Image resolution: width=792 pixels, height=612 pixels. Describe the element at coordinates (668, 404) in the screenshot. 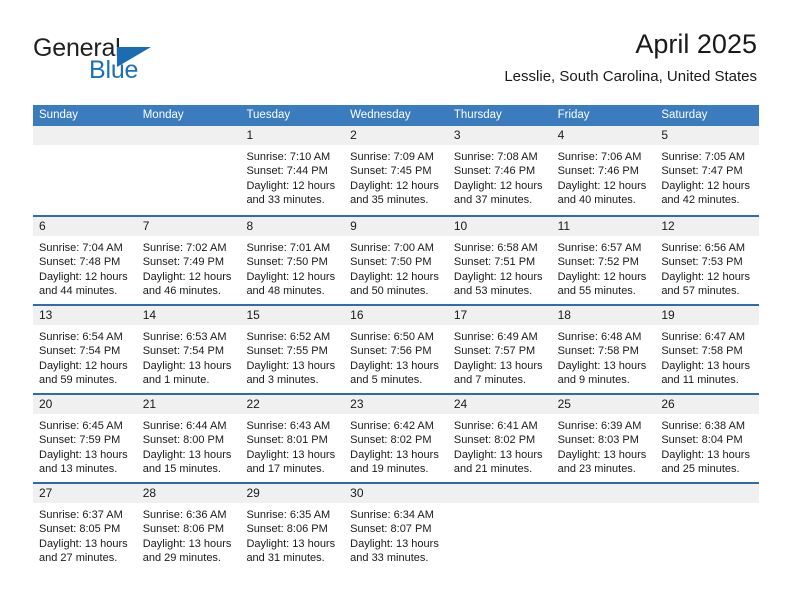

I see `day-number: 26` at that location.